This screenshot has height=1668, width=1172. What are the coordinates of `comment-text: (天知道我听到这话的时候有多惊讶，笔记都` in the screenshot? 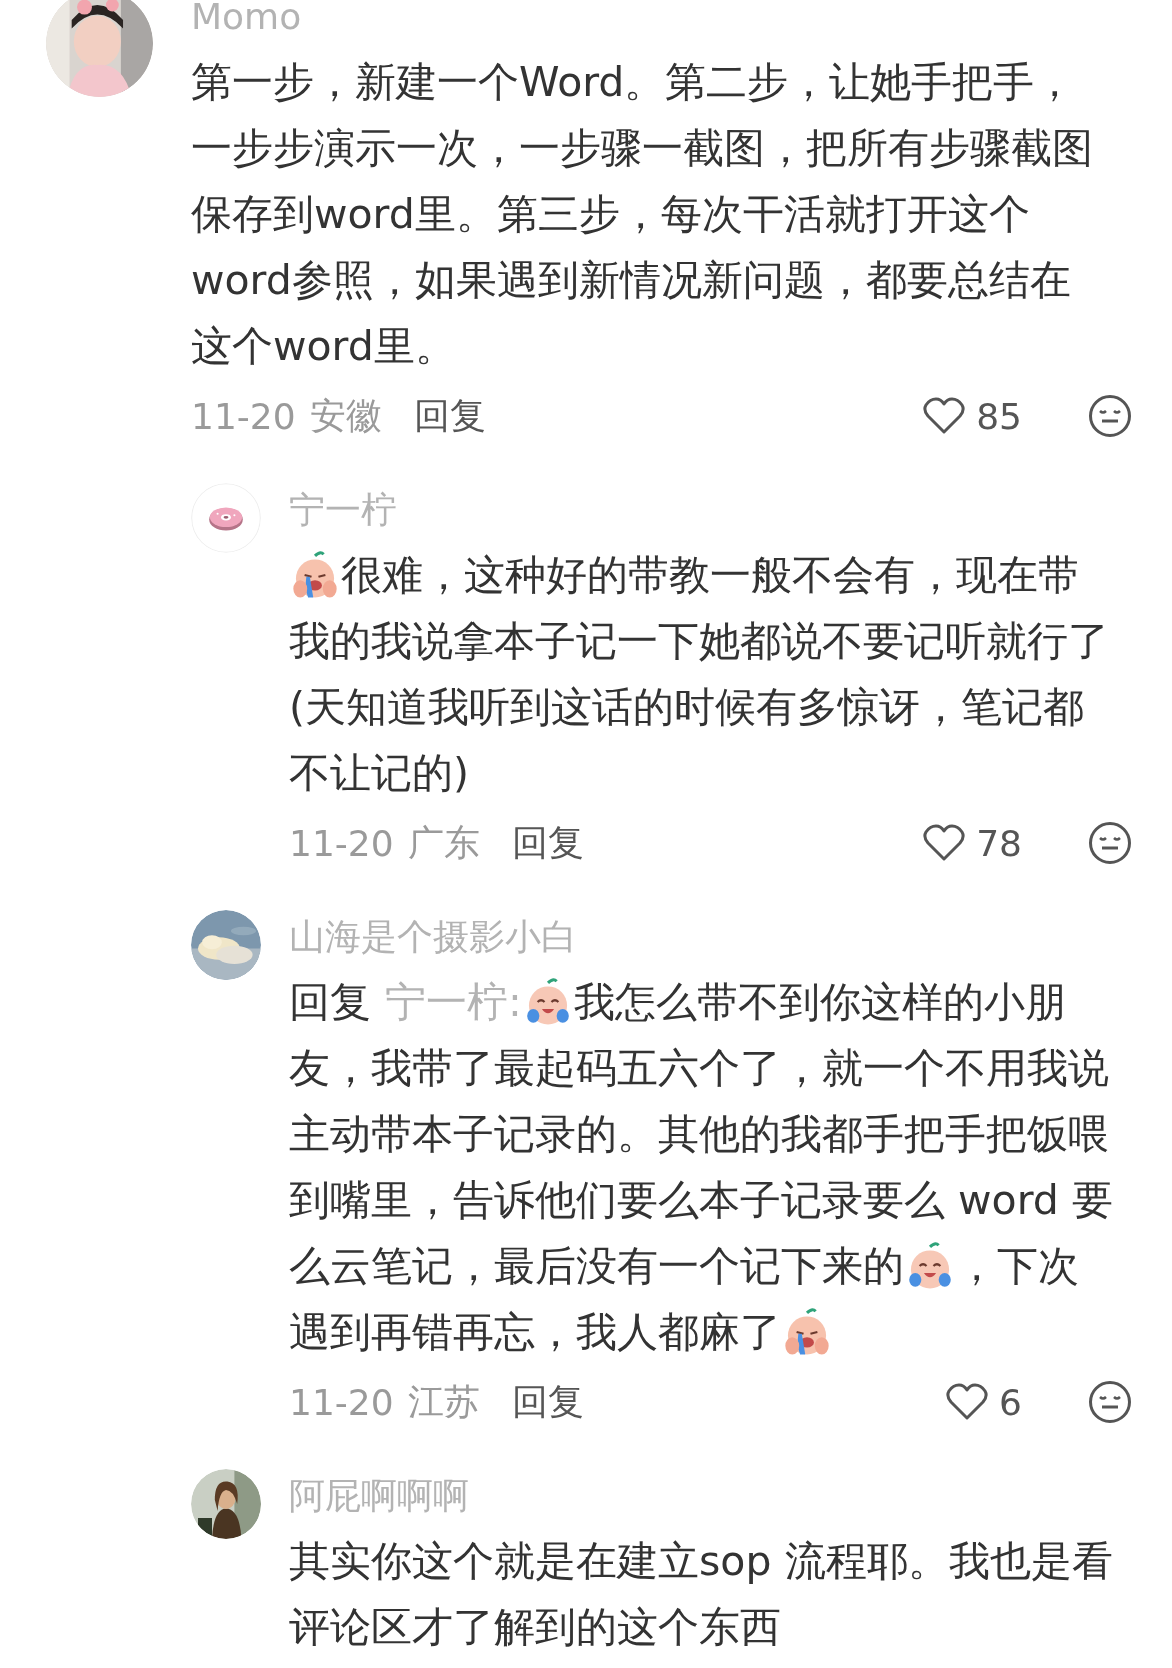 It's located at (686, 707).